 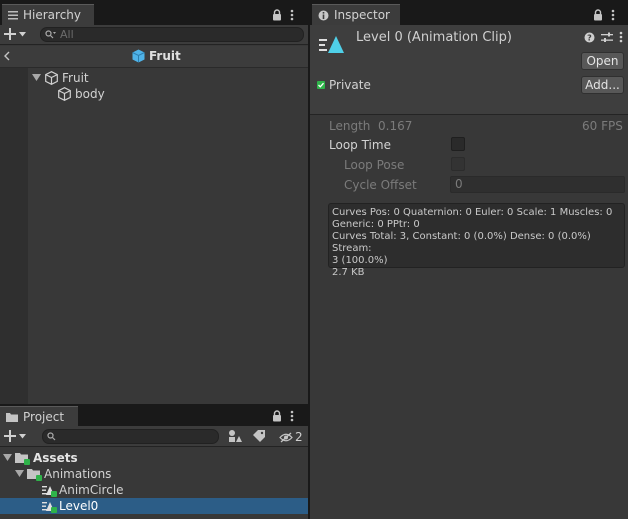 What do you see at coordinates (91, 490) in the screenshot?
I see `tree-row-label: AnimCircle` at bounding box center [91, 490].